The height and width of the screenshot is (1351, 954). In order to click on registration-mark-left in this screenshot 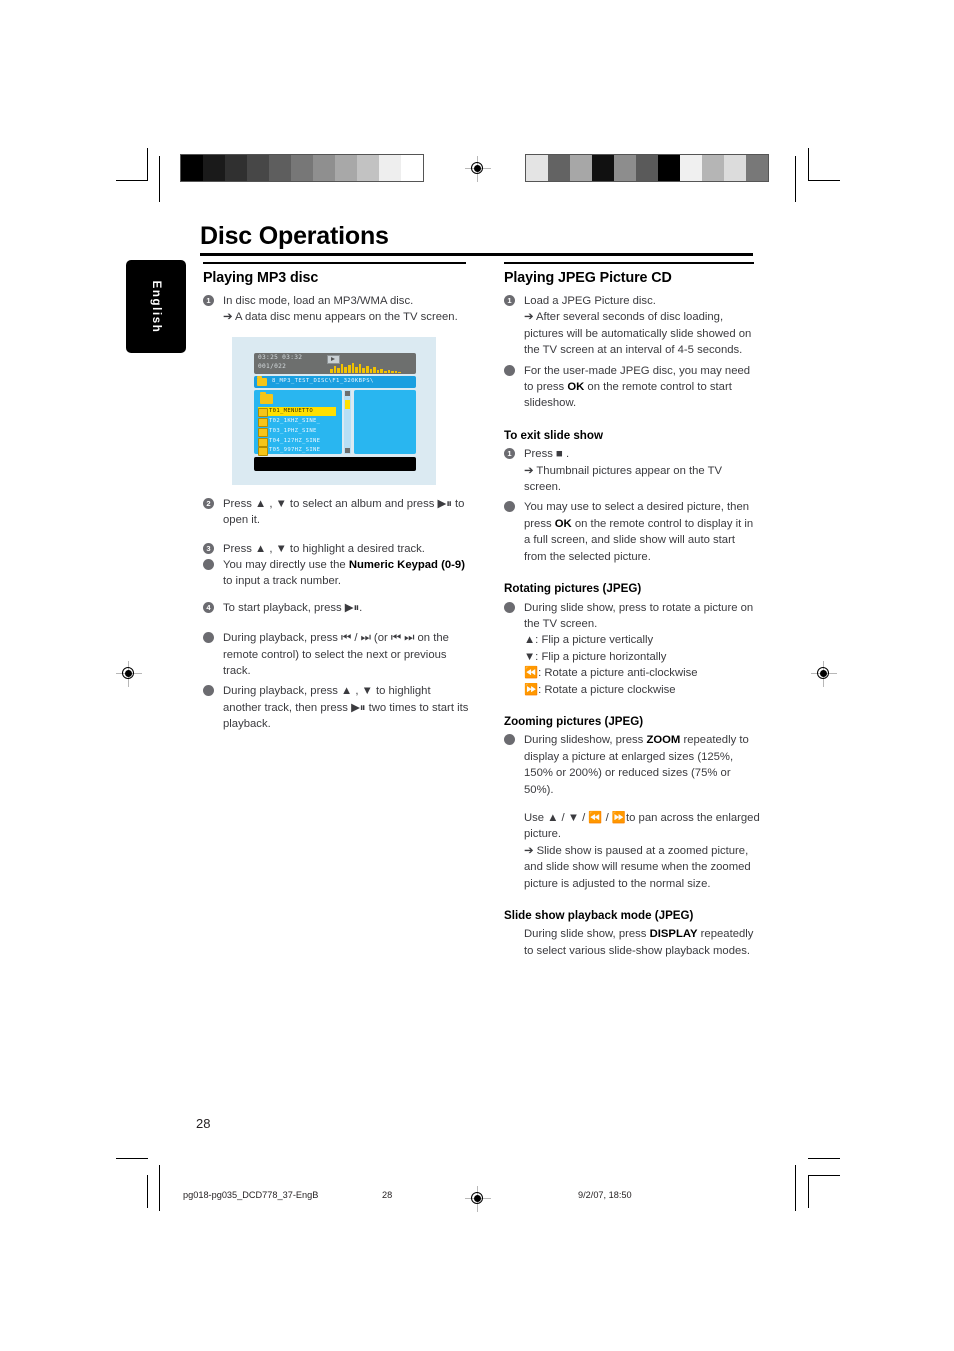, I will do `click(129, 674)`.